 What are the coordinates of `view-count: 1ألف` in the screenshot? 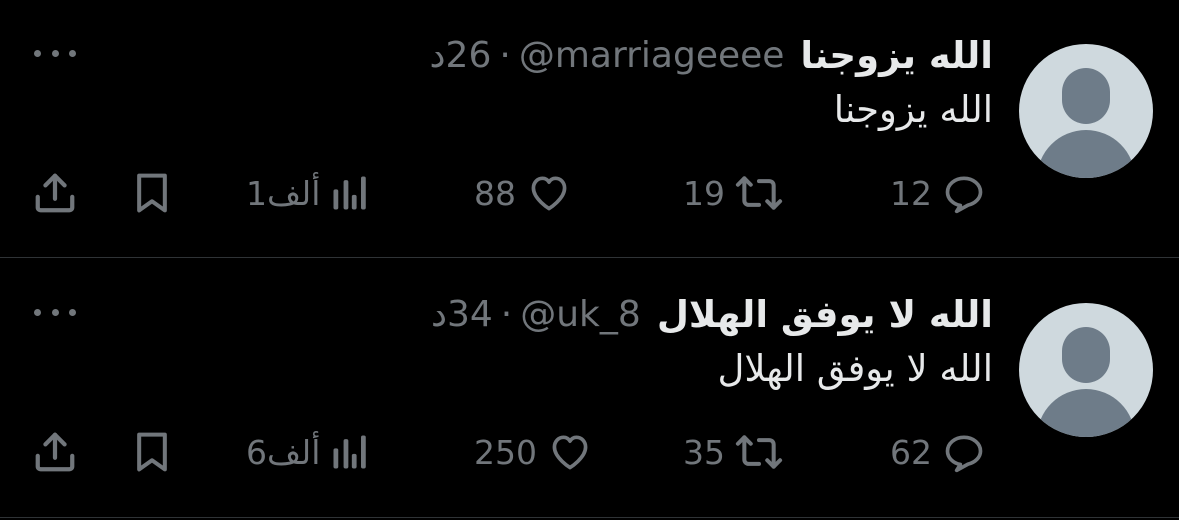 It's located at (283, 193).